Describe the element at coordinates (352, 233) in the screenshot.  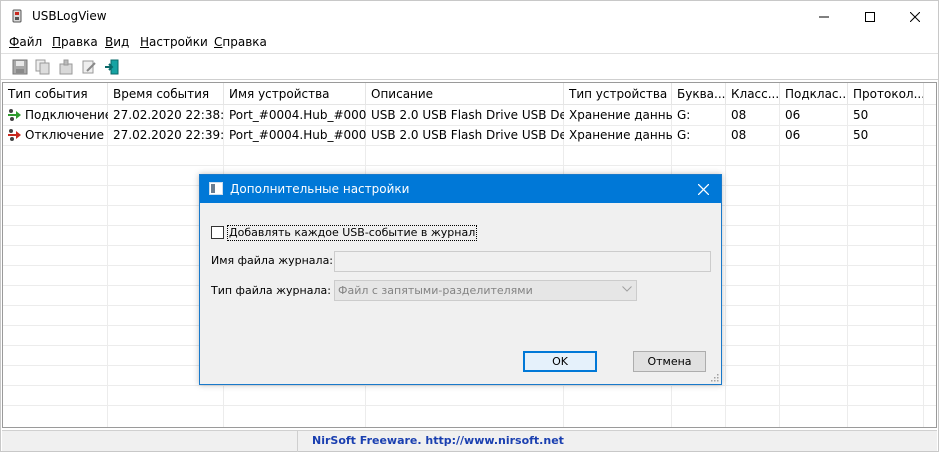
I see `log-events-checkbox-label: Добавлять каждое USB-событие в журнал` at that location.